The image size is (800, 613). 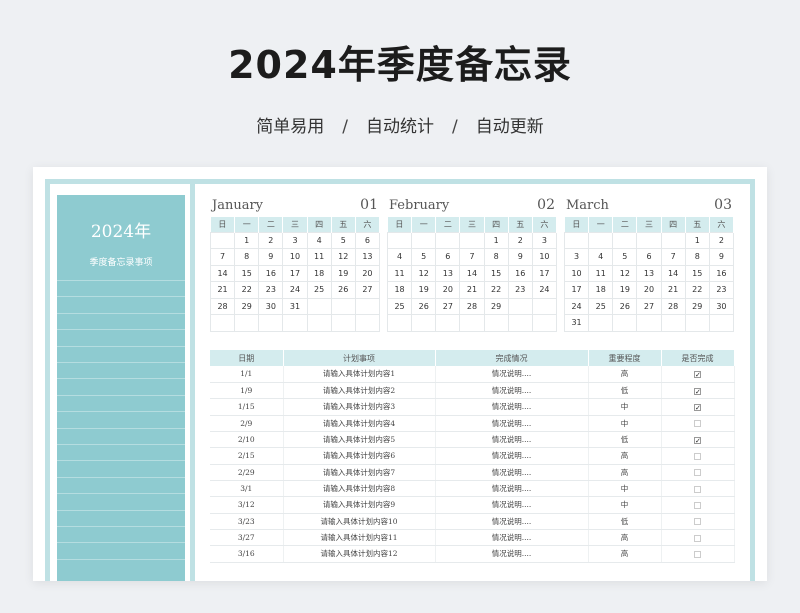 What do you see at coordinates (601, 273) in the screenshot?
I see `calendar-day: 11` at bounding box center [601, 273].